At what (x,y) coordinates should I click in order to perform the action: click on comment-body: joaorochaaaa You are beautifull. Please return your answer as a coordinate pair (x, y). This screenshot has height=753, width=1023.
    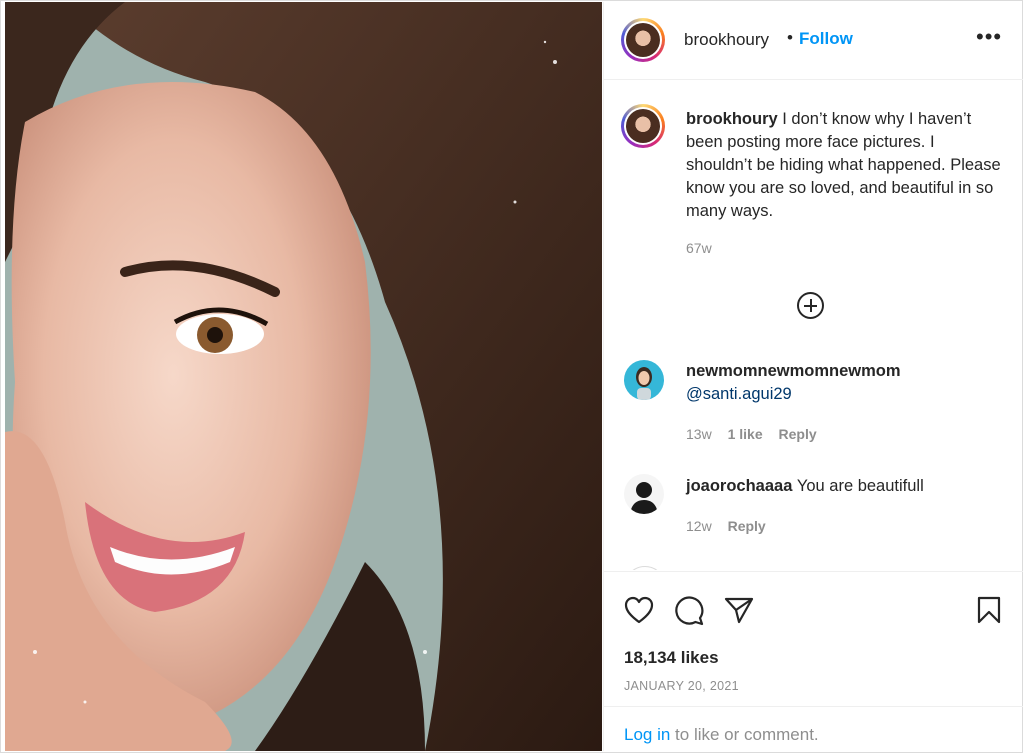
    Looking at the image, I should click on (846, 486).